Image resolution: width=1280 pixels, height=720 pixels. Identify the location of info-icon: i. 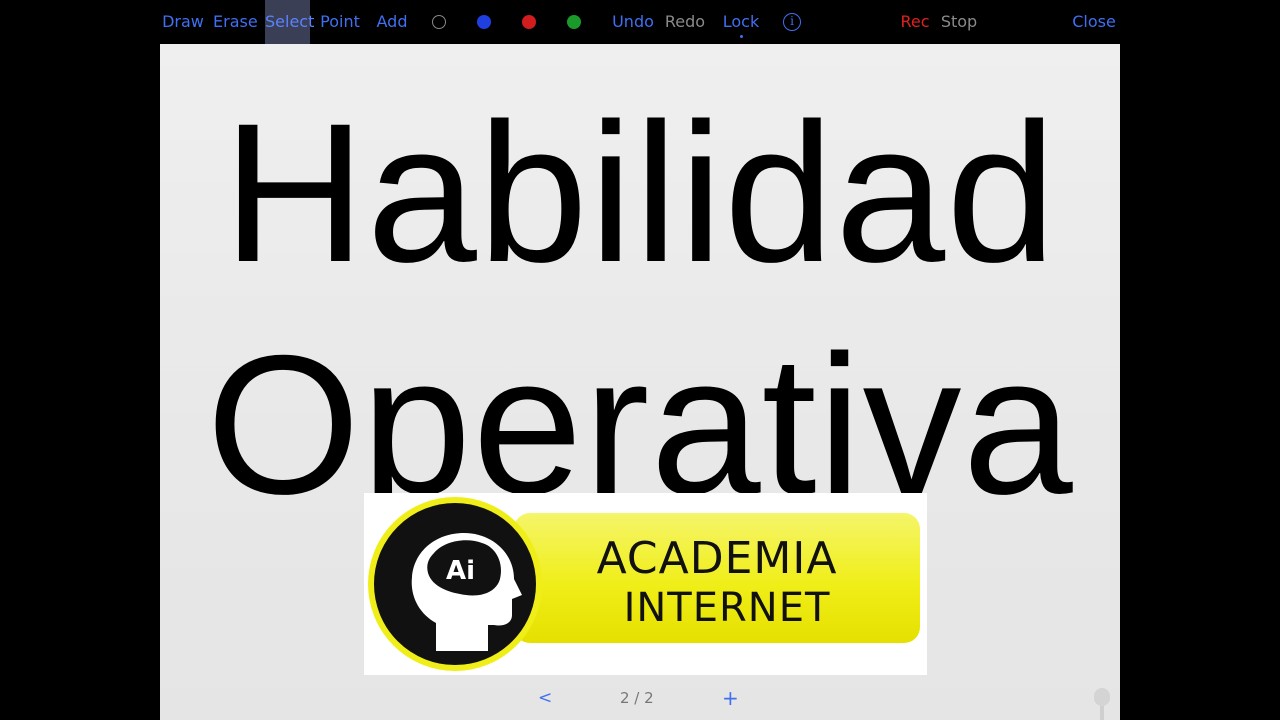
(792, 22).